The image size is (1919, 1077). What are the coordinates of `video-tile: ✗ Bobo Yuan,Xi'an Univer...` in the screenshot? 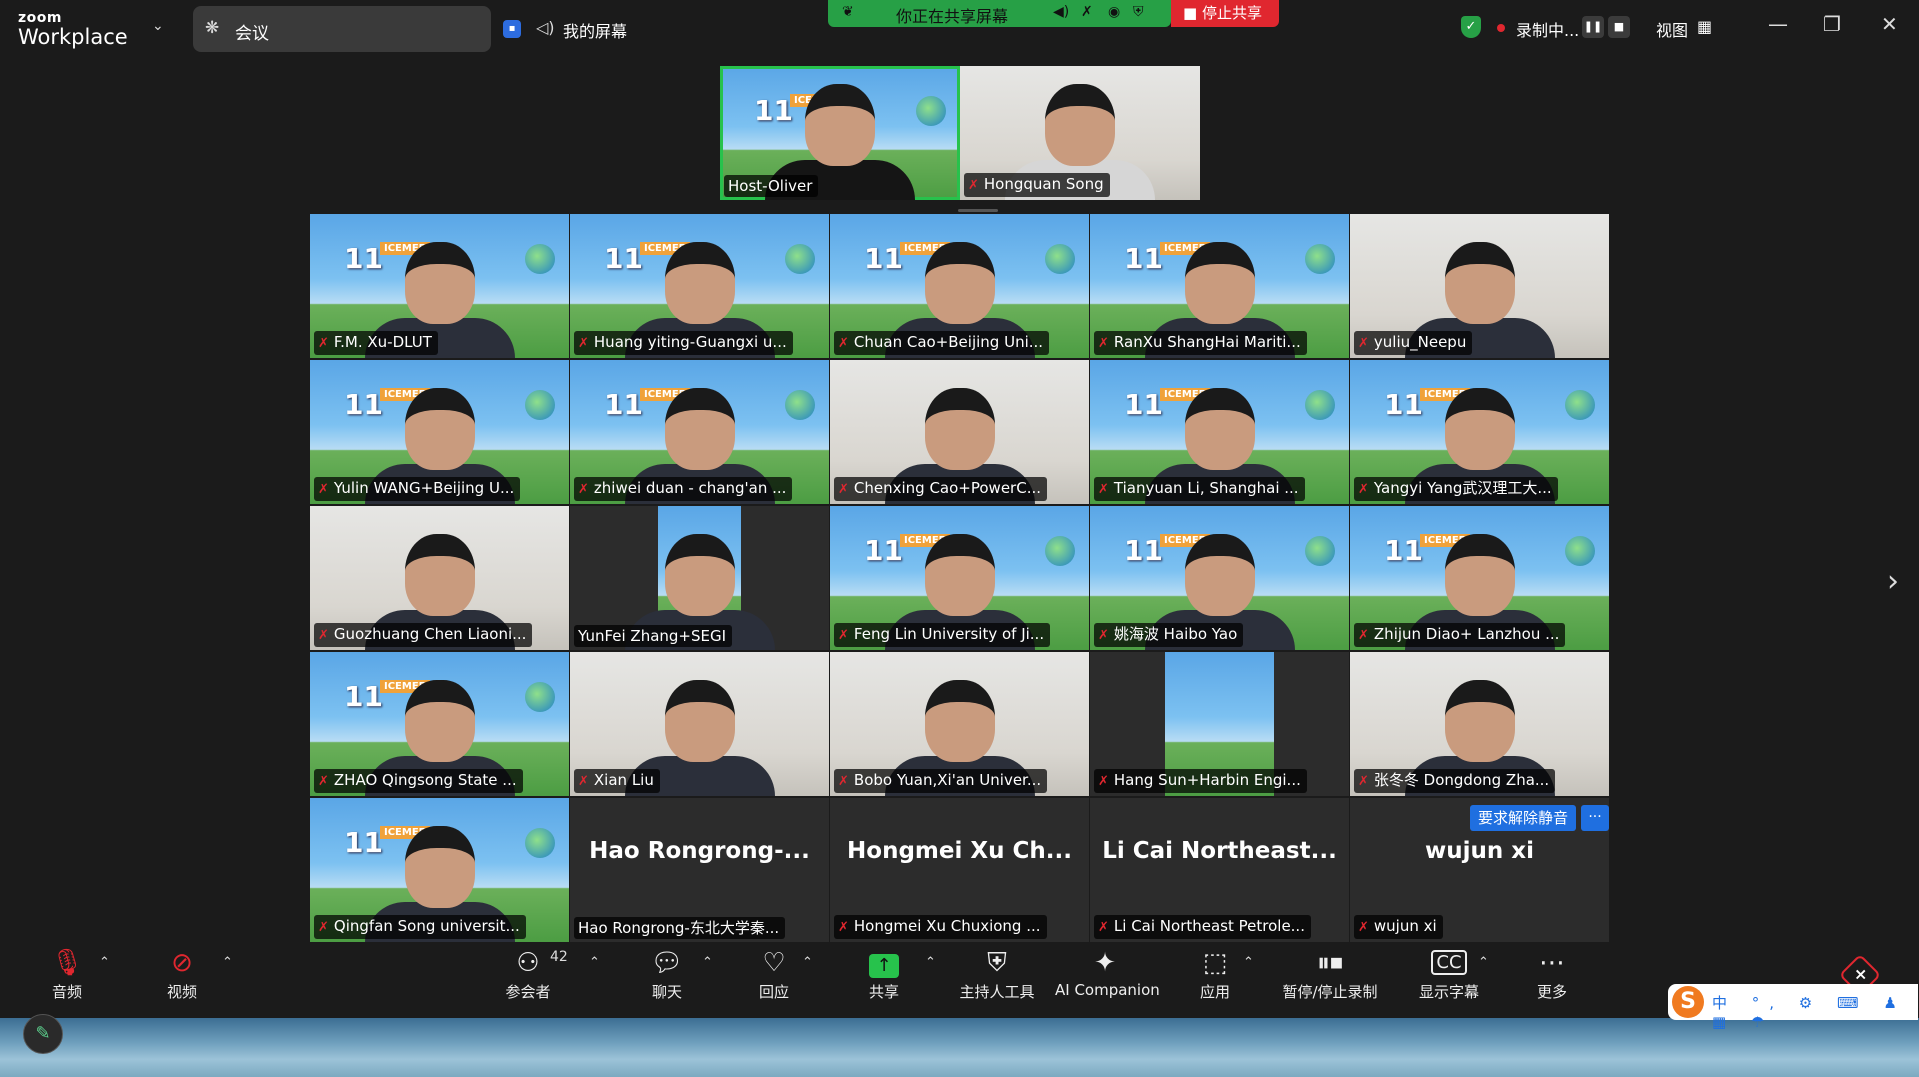 It's located at (959, 724).